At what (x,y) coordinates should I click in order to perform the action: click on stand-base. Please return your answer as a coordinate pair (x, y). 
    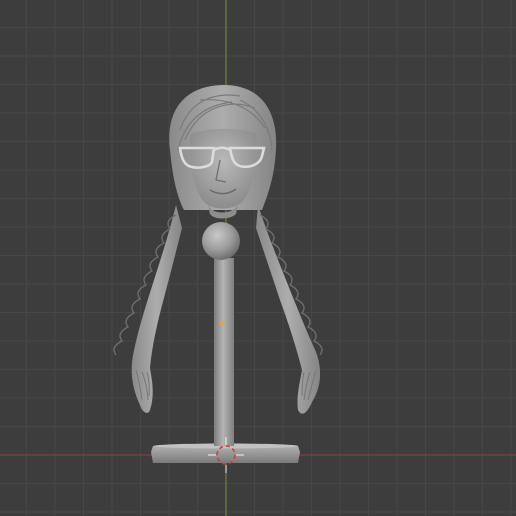
    Looking at the image, I should click on (225, 454).